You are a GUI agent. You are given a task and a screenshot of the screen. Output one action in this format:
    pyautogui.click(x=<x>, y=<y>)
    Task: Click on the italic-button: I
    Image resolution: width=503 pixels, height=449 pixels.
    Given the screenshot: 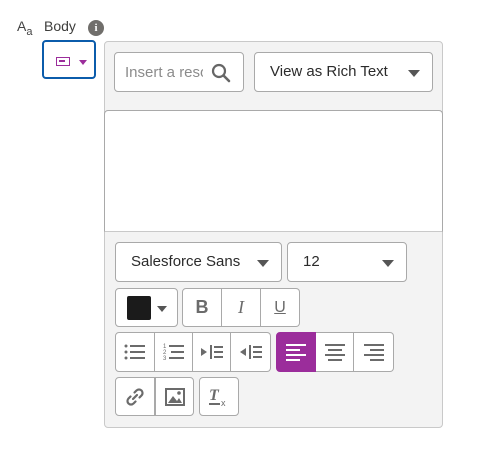 What is the action you would take?
    pyautogui.click(x=241, y=307)
    